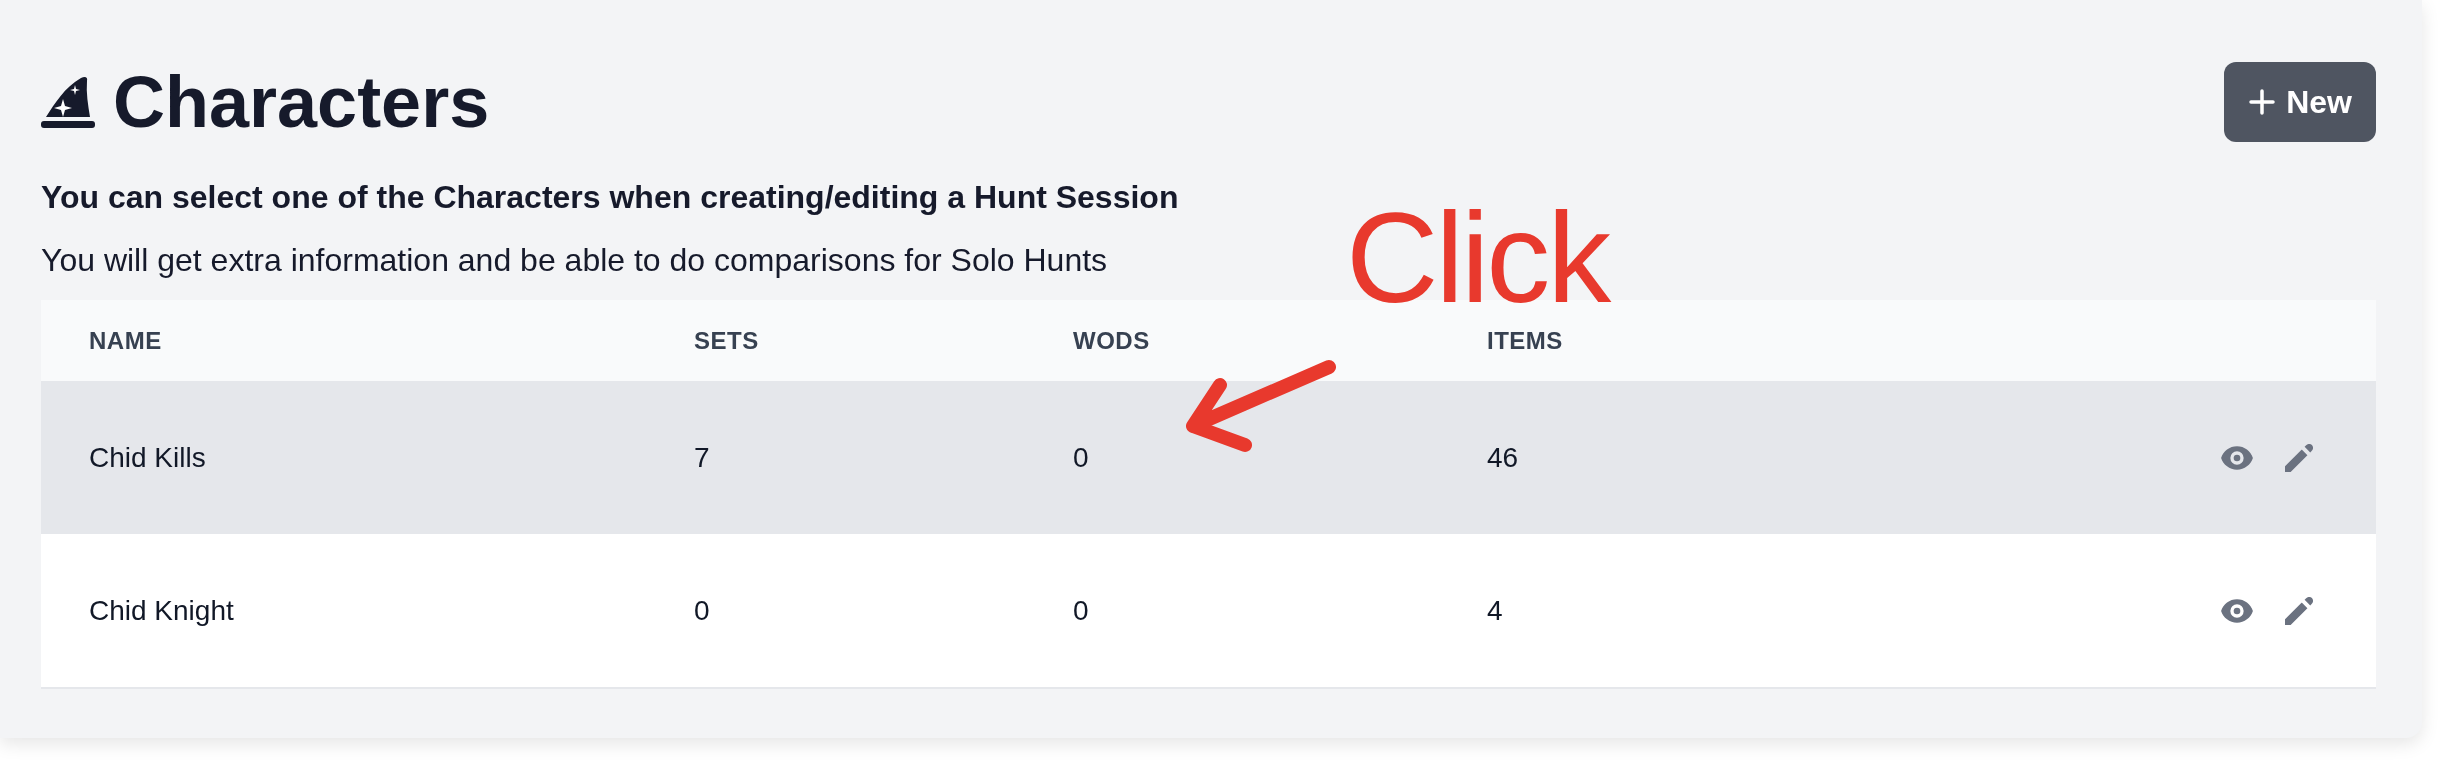 Image resolution: width=2450 pixels, height=768 pixels. Describe the element at coordinates (702, 457) in the screenshot. I see `table-cell-text: 7` at that location.